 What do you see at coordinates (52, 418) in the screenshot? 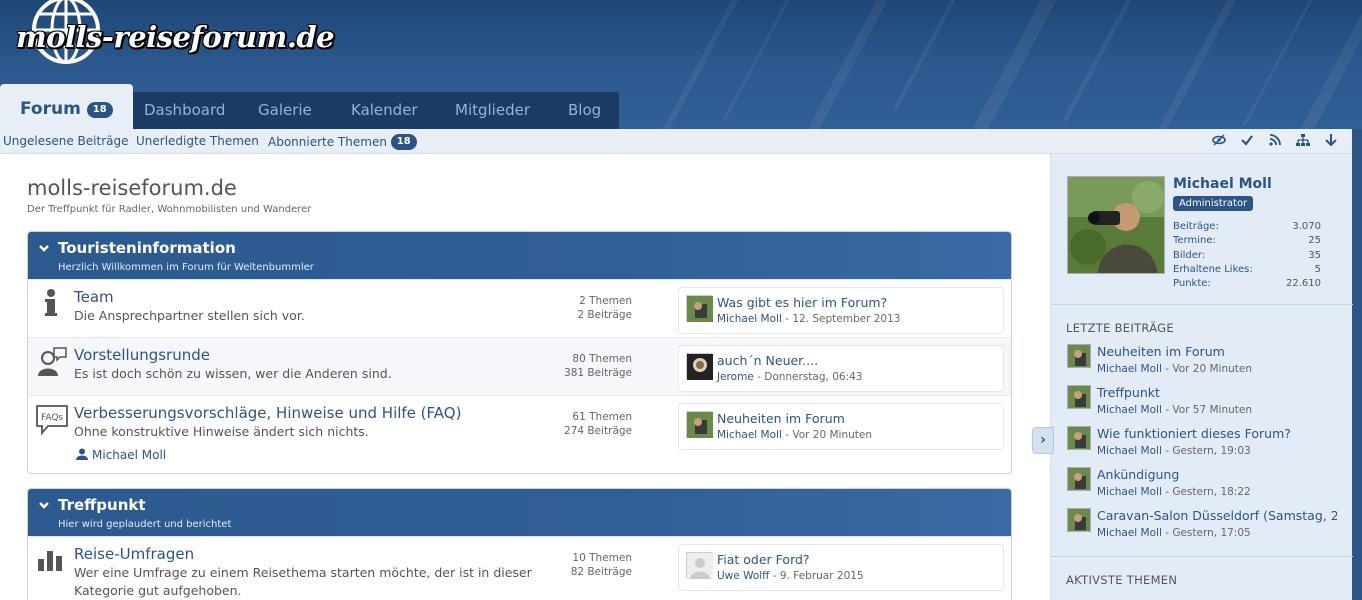
I see `svg-text: FAQs` at bounding box center [52, 418].